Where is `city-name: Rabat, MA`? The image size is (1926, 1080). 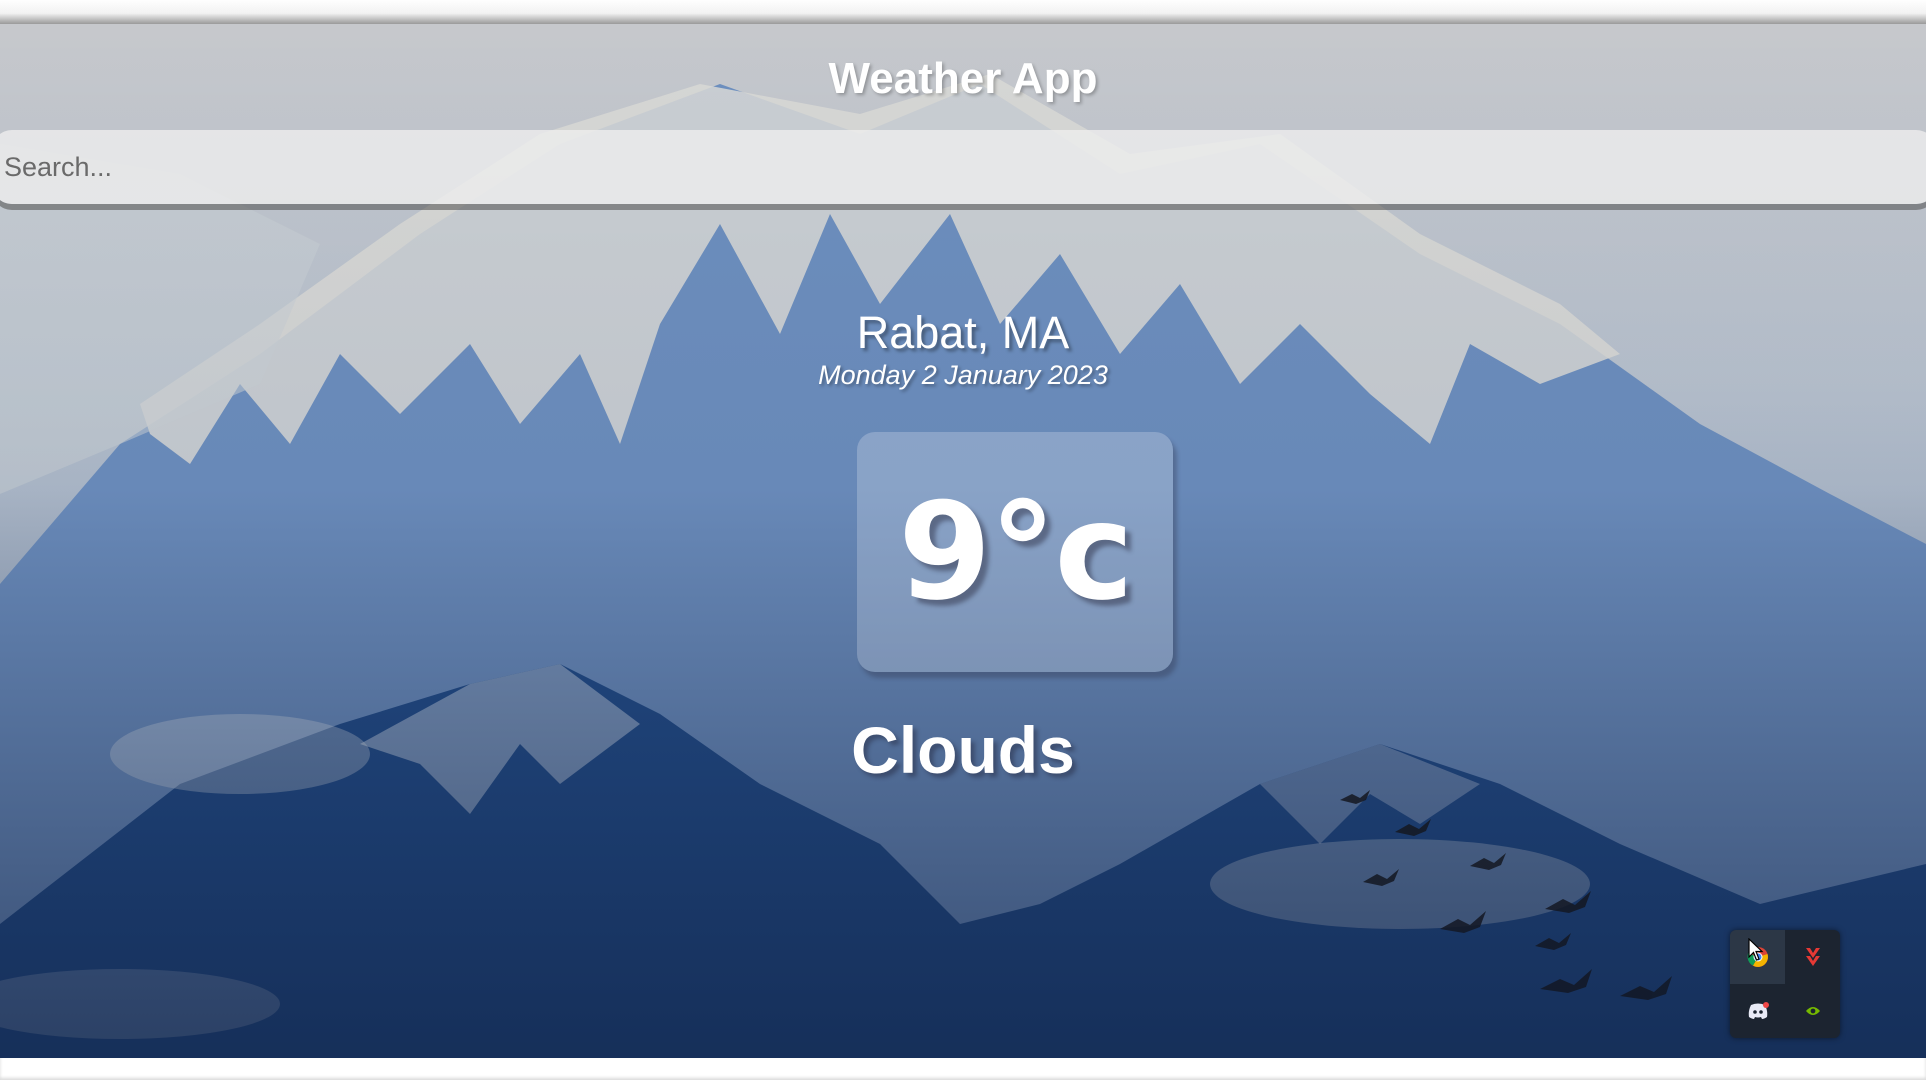
city-name: Rabat, MA is located at coordinates (963, 332).